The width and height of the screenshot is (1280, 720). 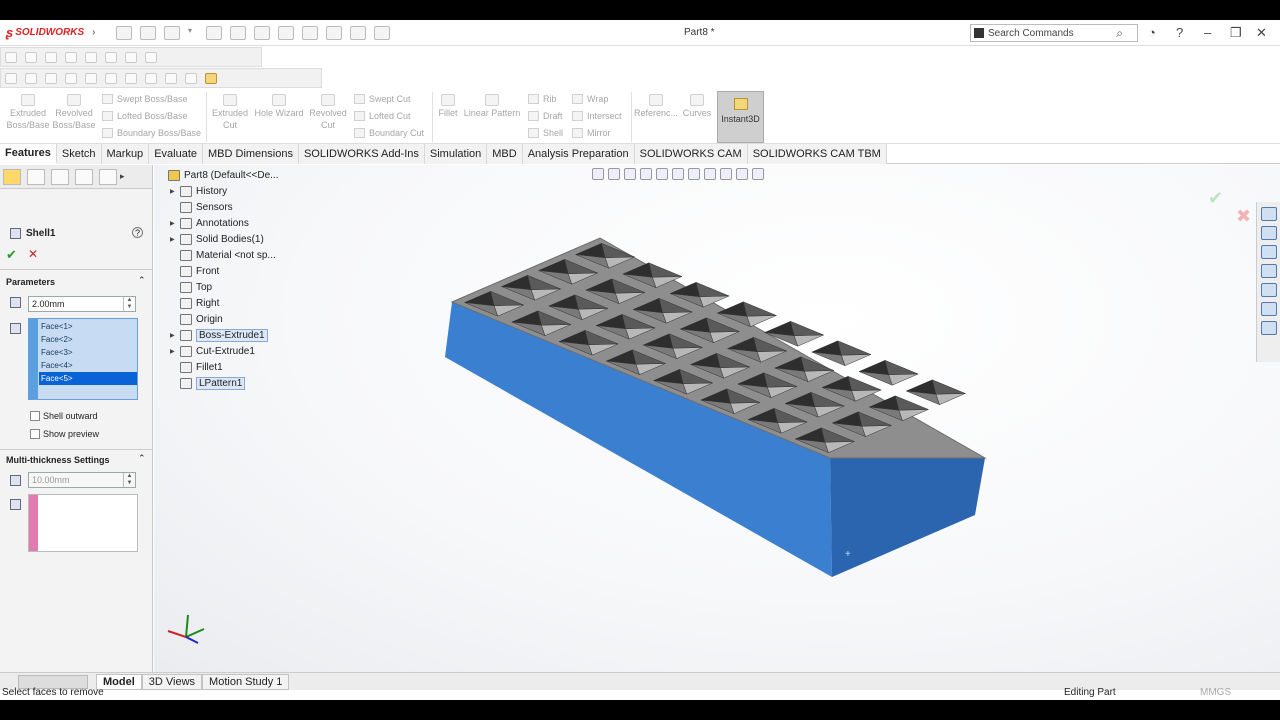 I want to click on restore-icon: ❐, so click(x=1236, y=33).